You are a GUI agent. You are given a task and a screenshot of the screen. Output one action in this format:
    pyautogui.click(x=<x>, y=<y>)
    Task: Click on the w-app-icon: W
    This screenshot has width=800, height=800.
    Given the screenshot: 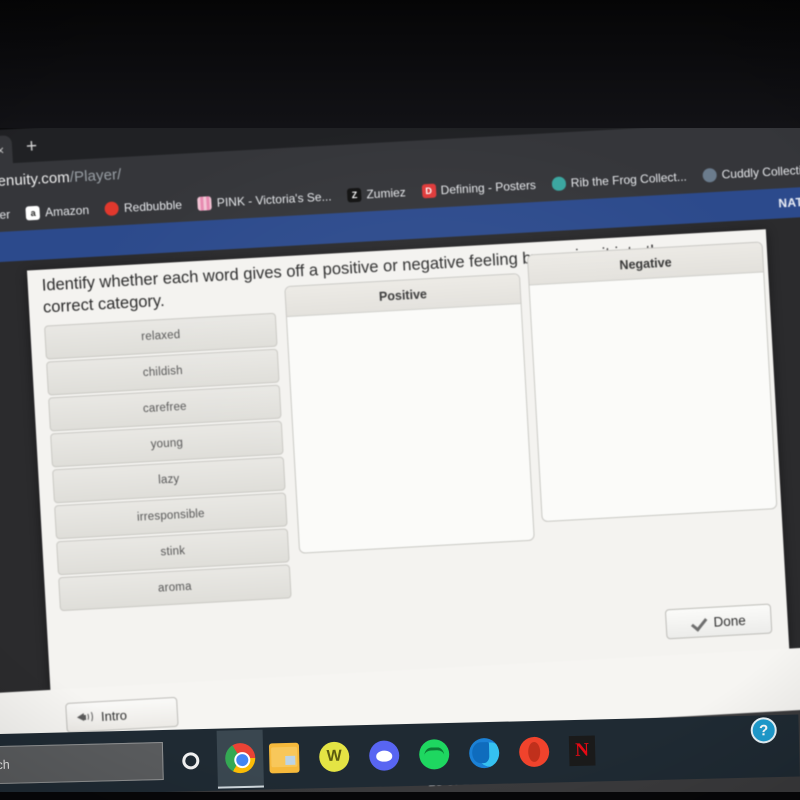 What is the action you would take?
    pyautogui.click(x=334, y=757)
    